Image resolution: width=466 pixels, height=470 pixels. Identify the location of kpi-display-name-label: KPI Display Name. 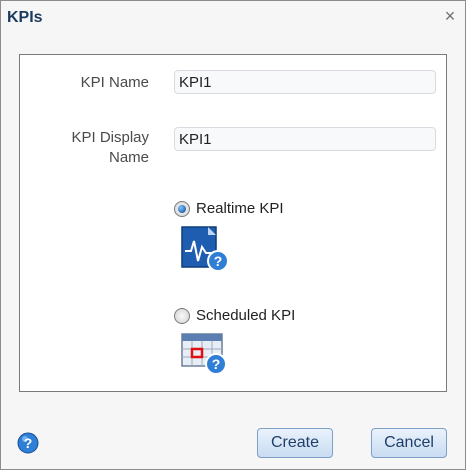
(89, 148).